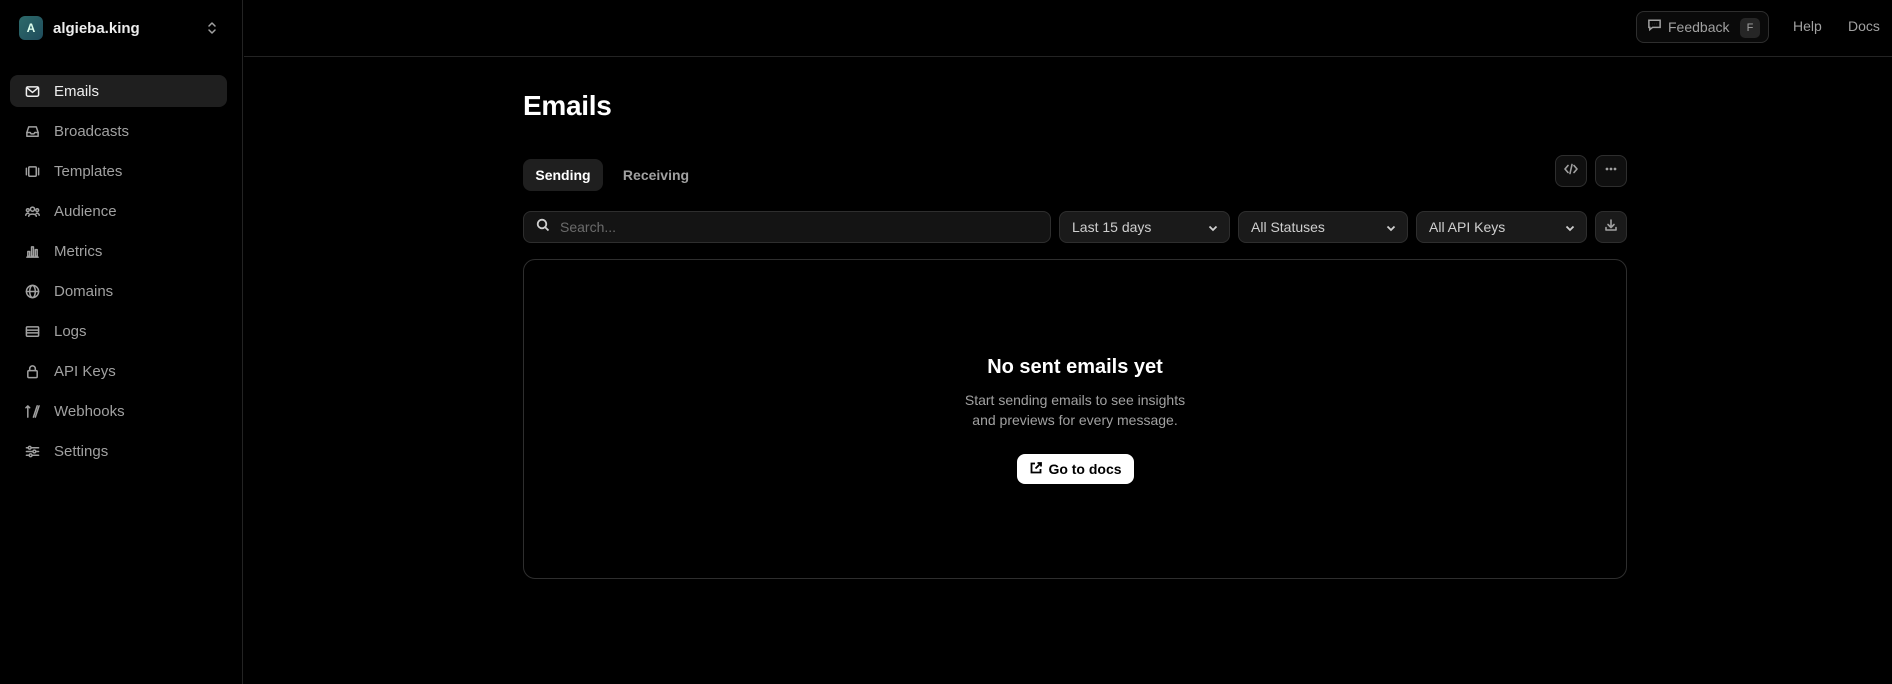  Describe the element at coordinates (32, 171) in the screenshot. I see `templates-icon` at that location.